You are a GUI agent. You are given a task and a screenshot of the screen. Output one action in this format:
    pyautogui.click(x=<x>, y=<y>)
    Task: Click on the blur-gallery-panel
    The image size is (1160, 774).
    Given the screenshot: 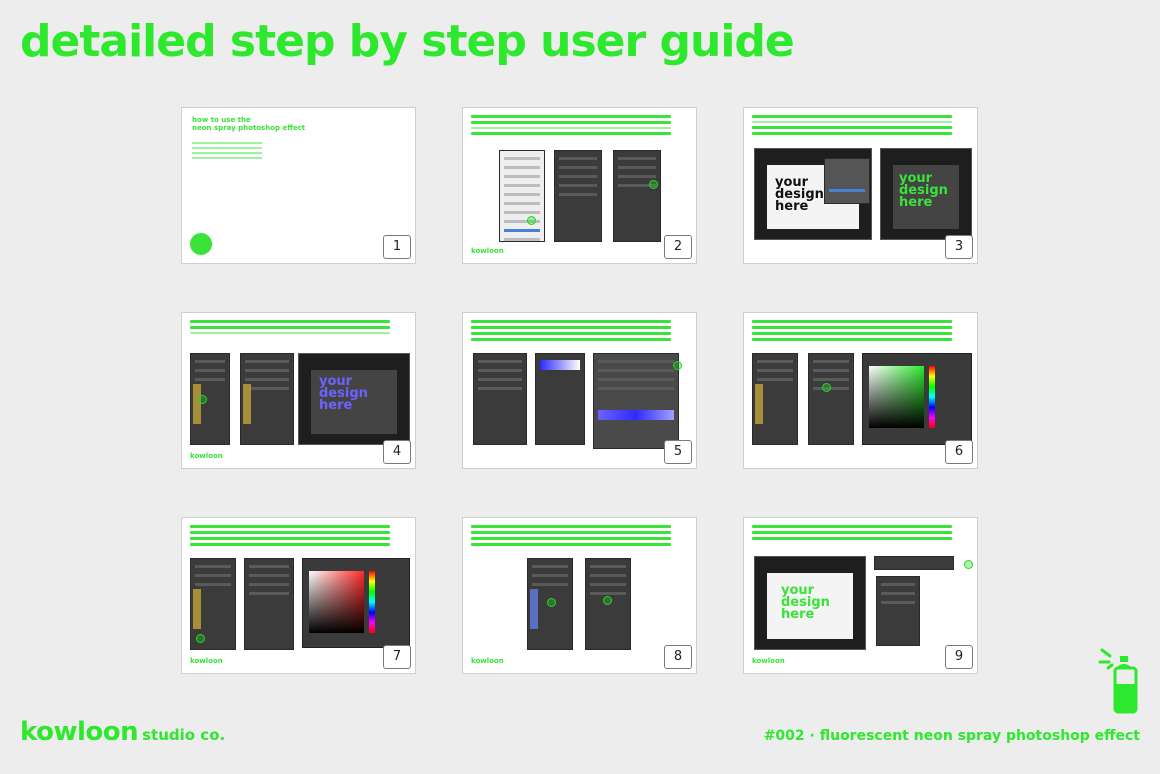 What is the action you would take?
    pyautogui.click(x=914, y=563)
    